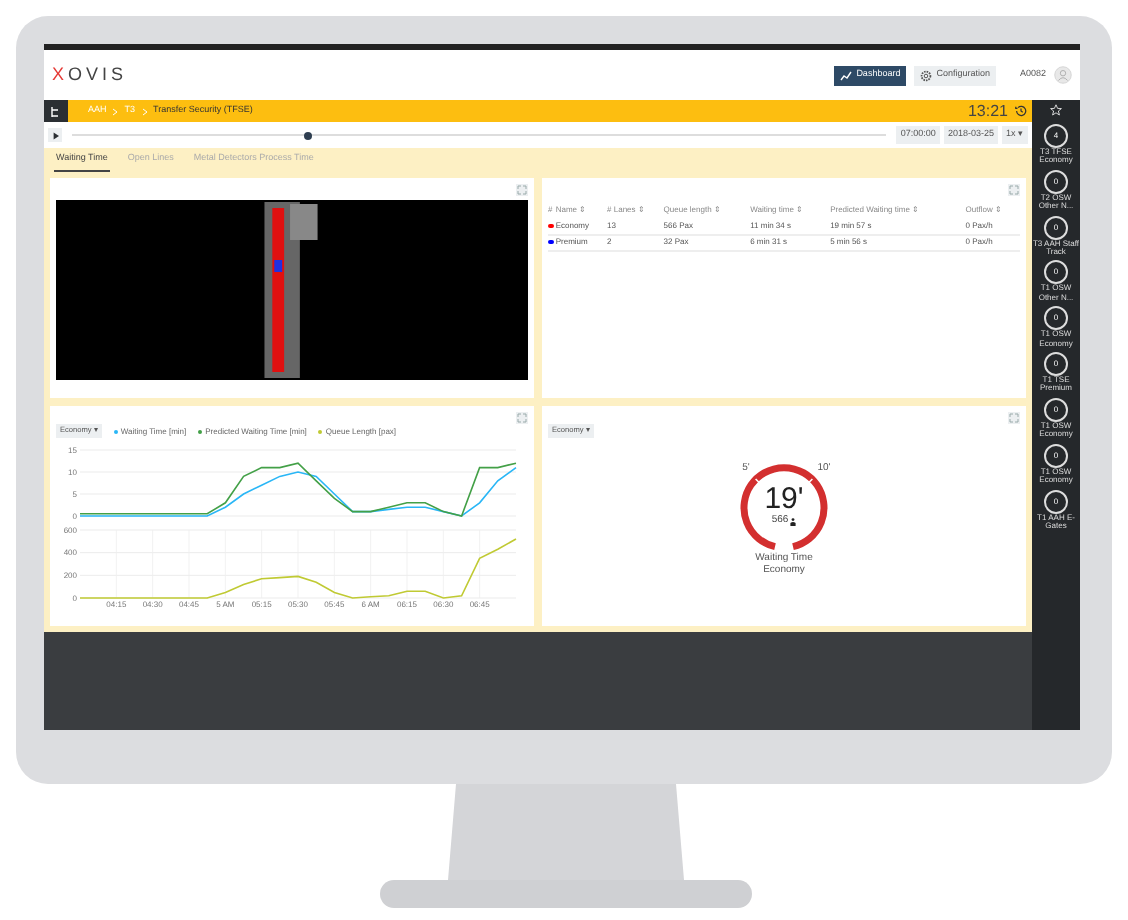 Image resolution: width=1128 pixels, height=920 pixels. Describe the element at coordinates (784, 499) in the screenshot. I see `gauge-value: 19'` at that location.